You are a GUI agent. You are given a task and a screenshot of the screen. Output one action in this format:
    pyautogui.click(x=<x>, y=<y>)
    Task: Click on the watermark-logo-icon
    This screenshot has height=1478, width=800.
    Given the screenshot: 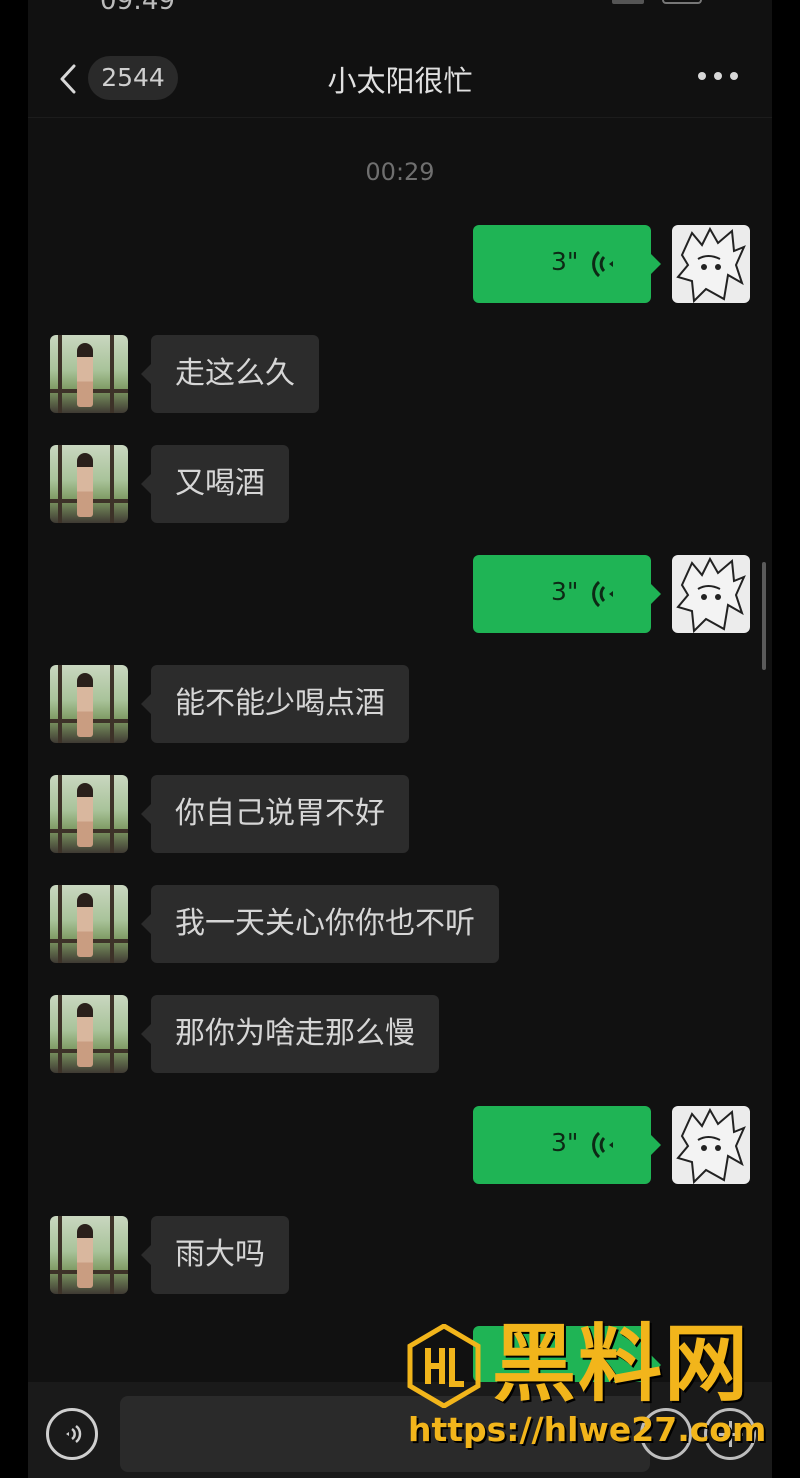 What is the action you would take?
    pyautogui.click(x=444, y=1366)
    